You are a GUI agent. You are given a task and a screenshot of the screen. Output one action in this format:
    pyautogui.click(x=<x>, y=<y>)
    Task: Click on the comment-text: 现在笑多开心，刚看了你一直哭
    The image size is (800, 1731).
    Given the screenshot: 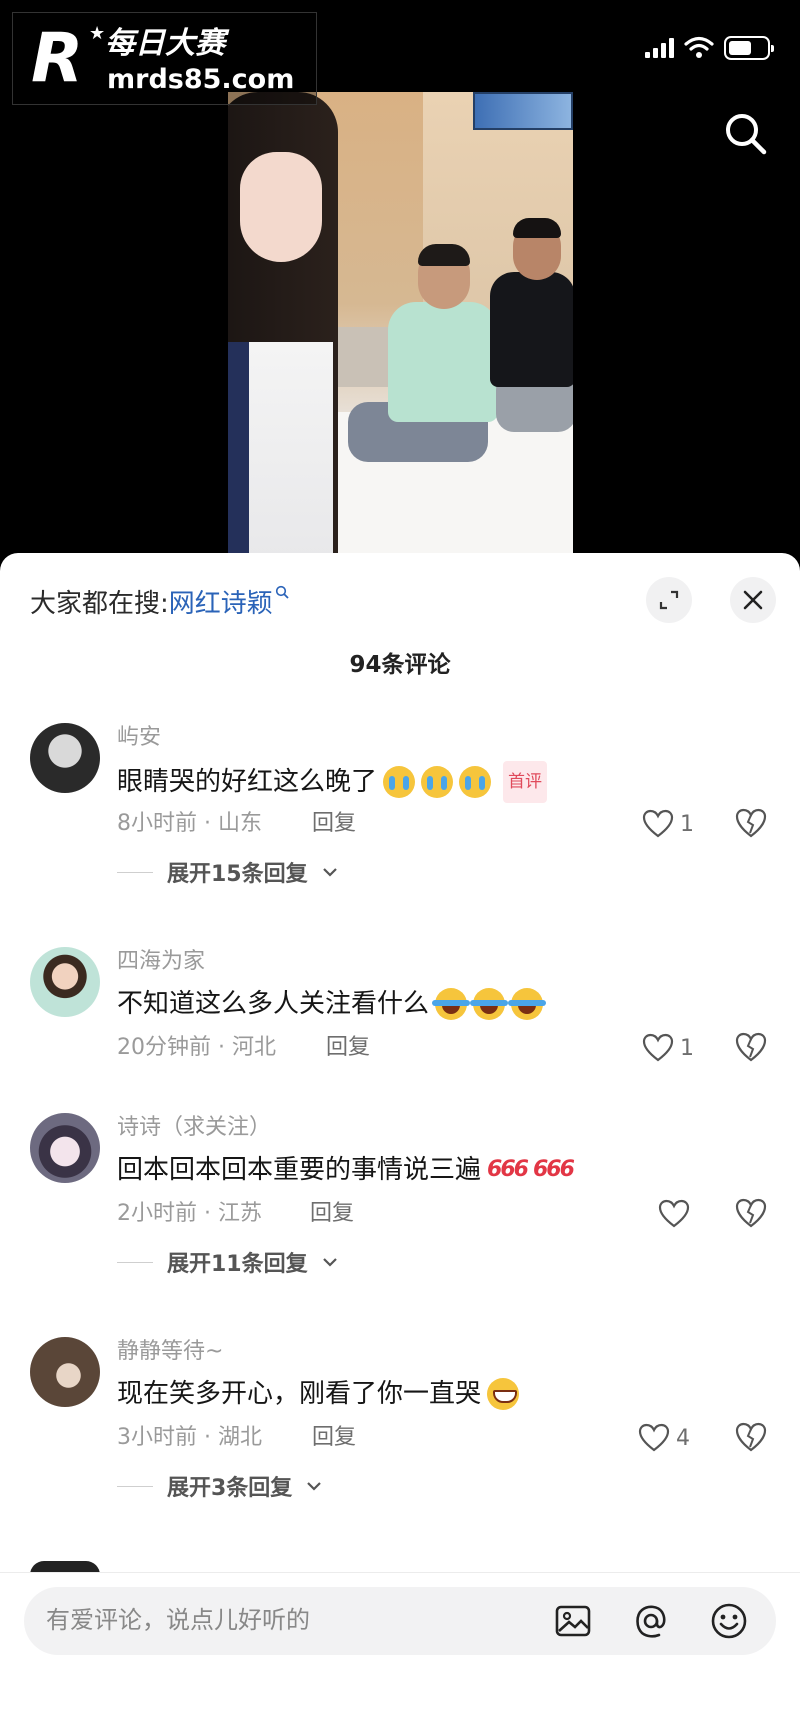 What is the action you would take?
    pyautogui.click(x=318, y=1394)
    